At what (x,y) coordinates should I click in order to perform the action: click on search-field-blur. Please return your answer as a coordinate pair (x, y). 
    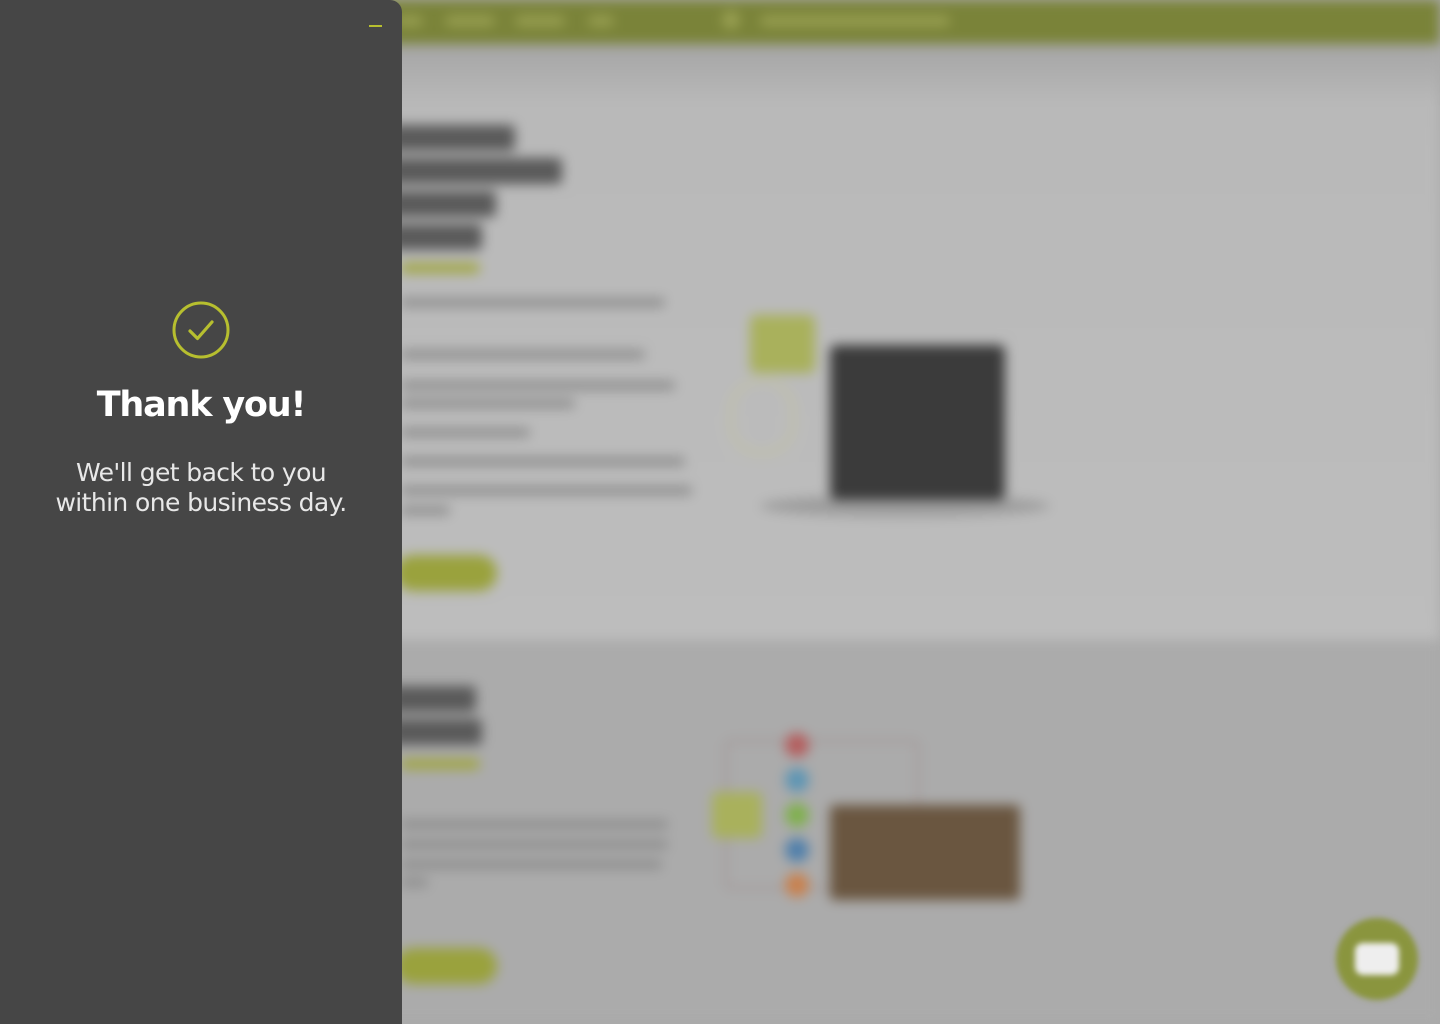
    Looking at the image, I should click on (855, 21).